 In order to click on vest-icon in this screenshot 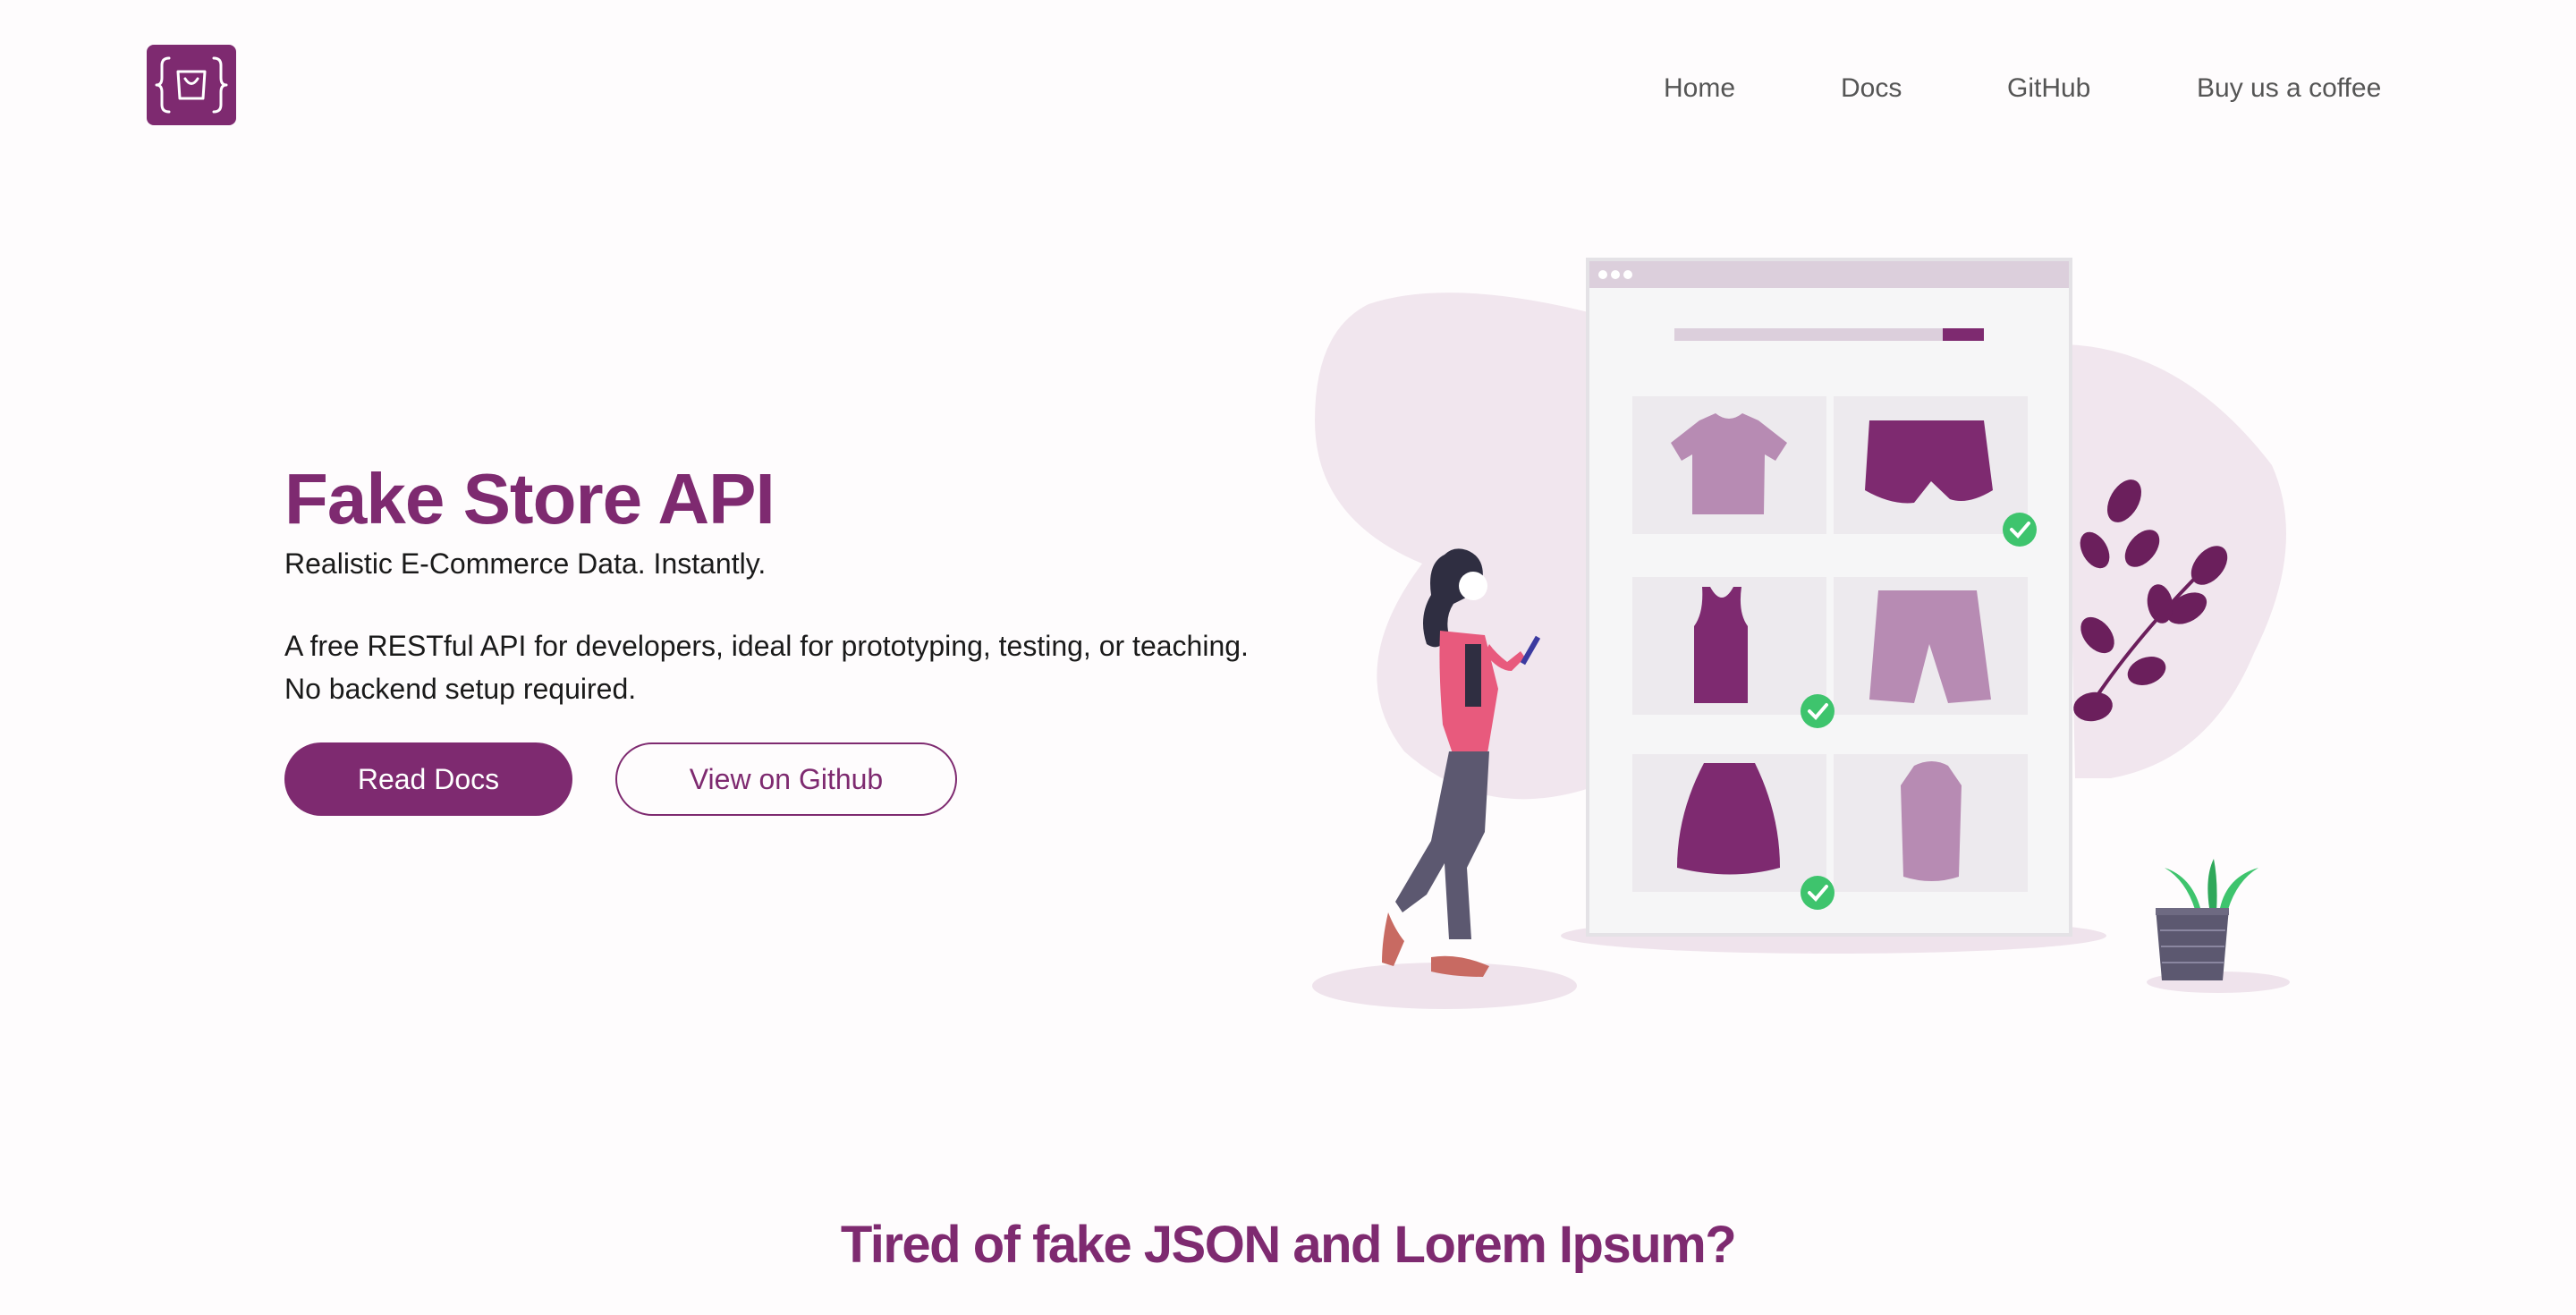, I will do `click(1931, 821)`.